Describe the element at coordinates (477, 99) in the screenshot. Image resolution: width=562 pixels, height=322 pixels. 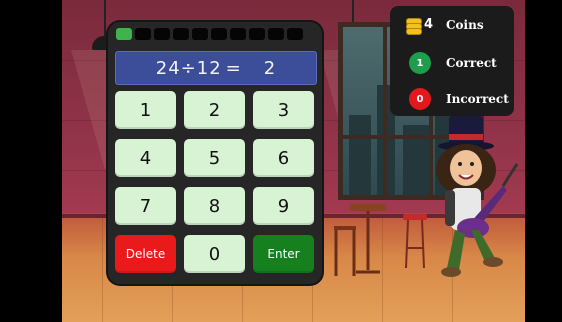
I see `incorrect-label: Incorrect` at that location.